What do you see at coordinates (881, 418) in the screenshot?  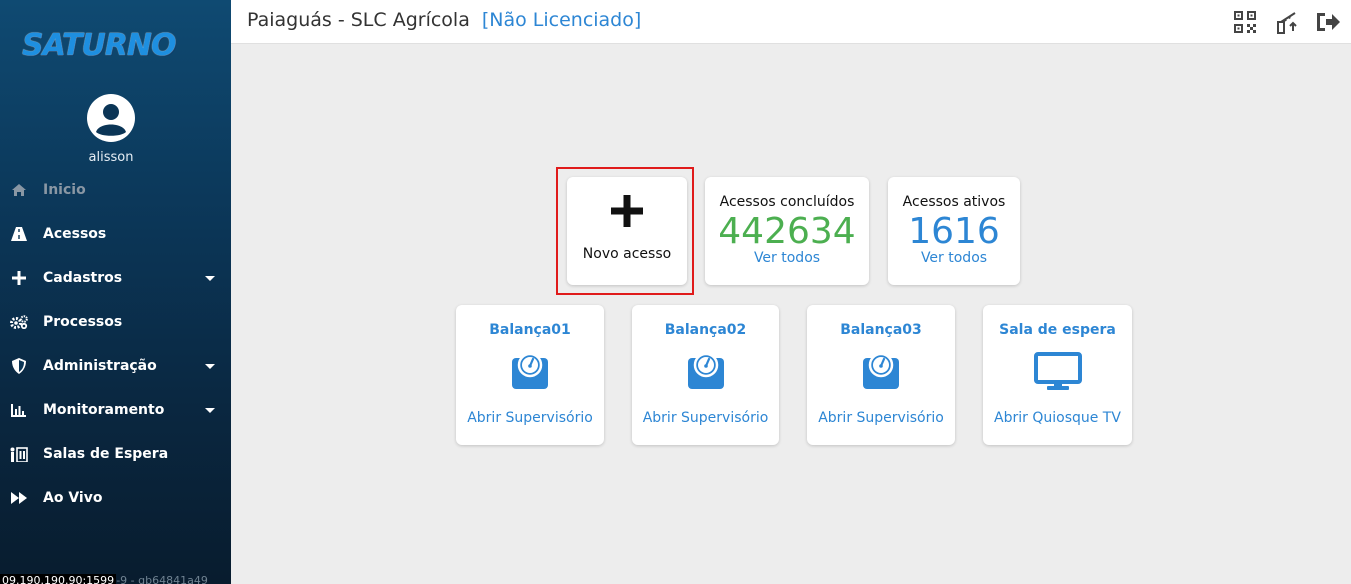 I see `balanca03-link: Abrir Supervisório` at bounding box center [881, 418].